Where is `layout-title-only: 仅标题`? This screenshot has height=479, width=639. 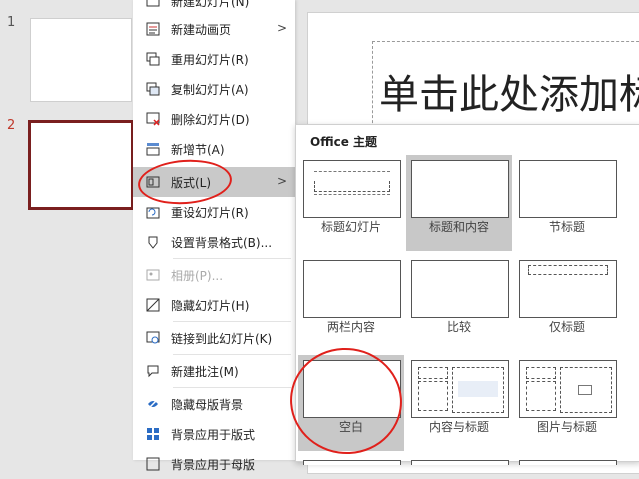 layout-title-only: 仅标题 is located at coordinates (567, 303).